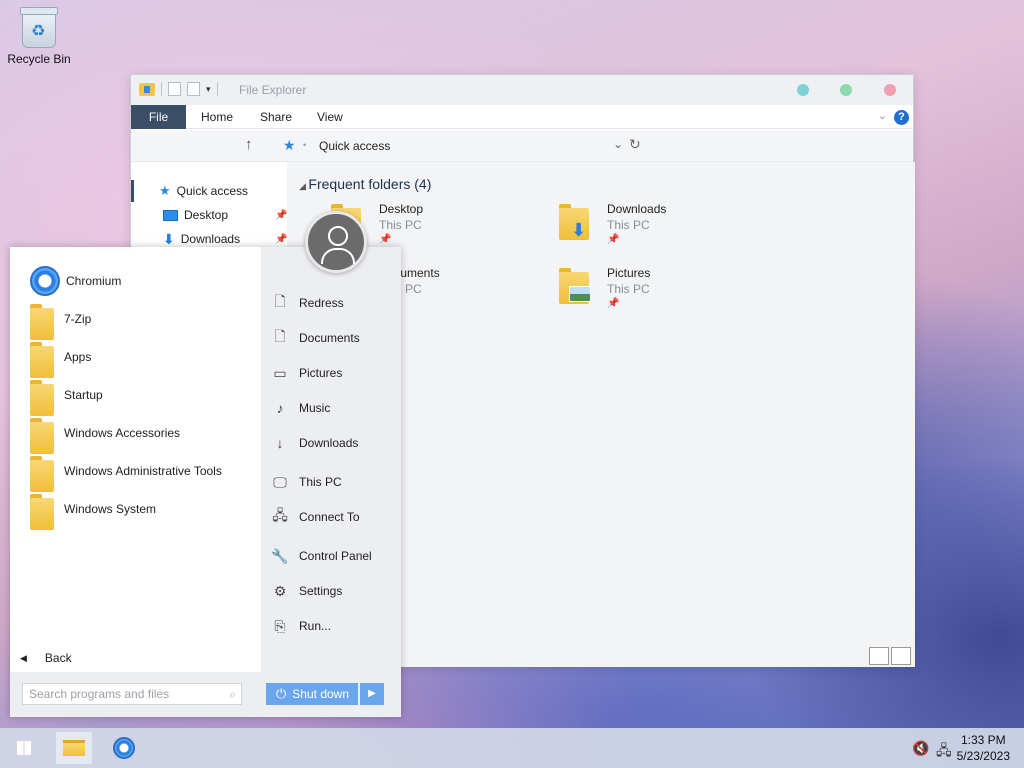 The image size is (1024, 768). What do you see at coordinates (330, 117) in the screenshot?
I see `tab-view: View` at bounding box center [330, 117].